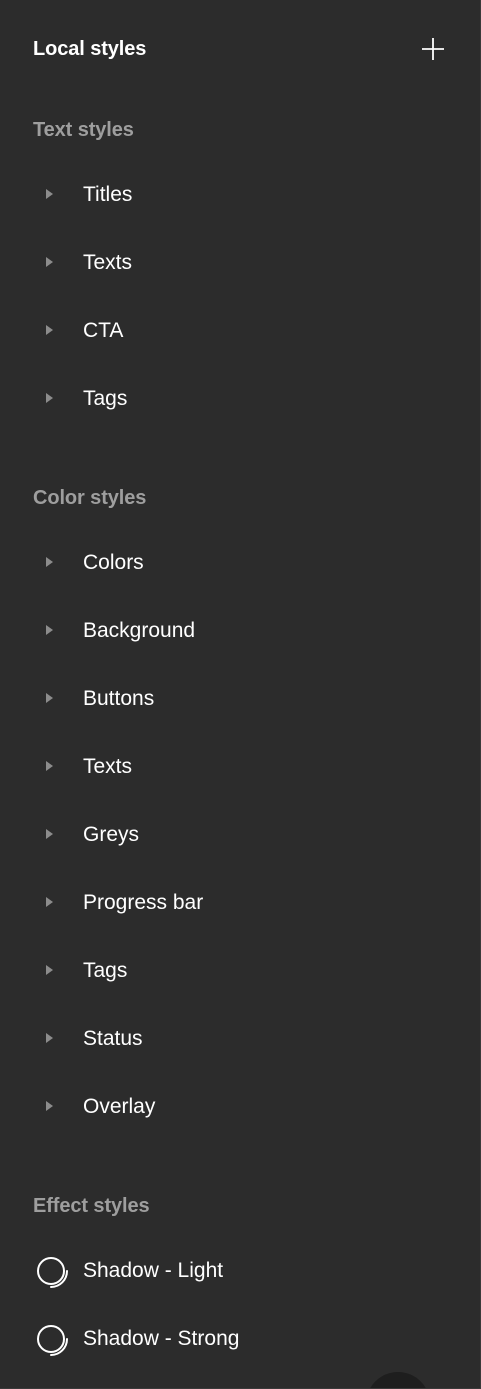 This screenshot has height=1389, width=481. Describe the element at coordinates (398, 1380) in the screenshot. I see `floating-help-button` at that location.